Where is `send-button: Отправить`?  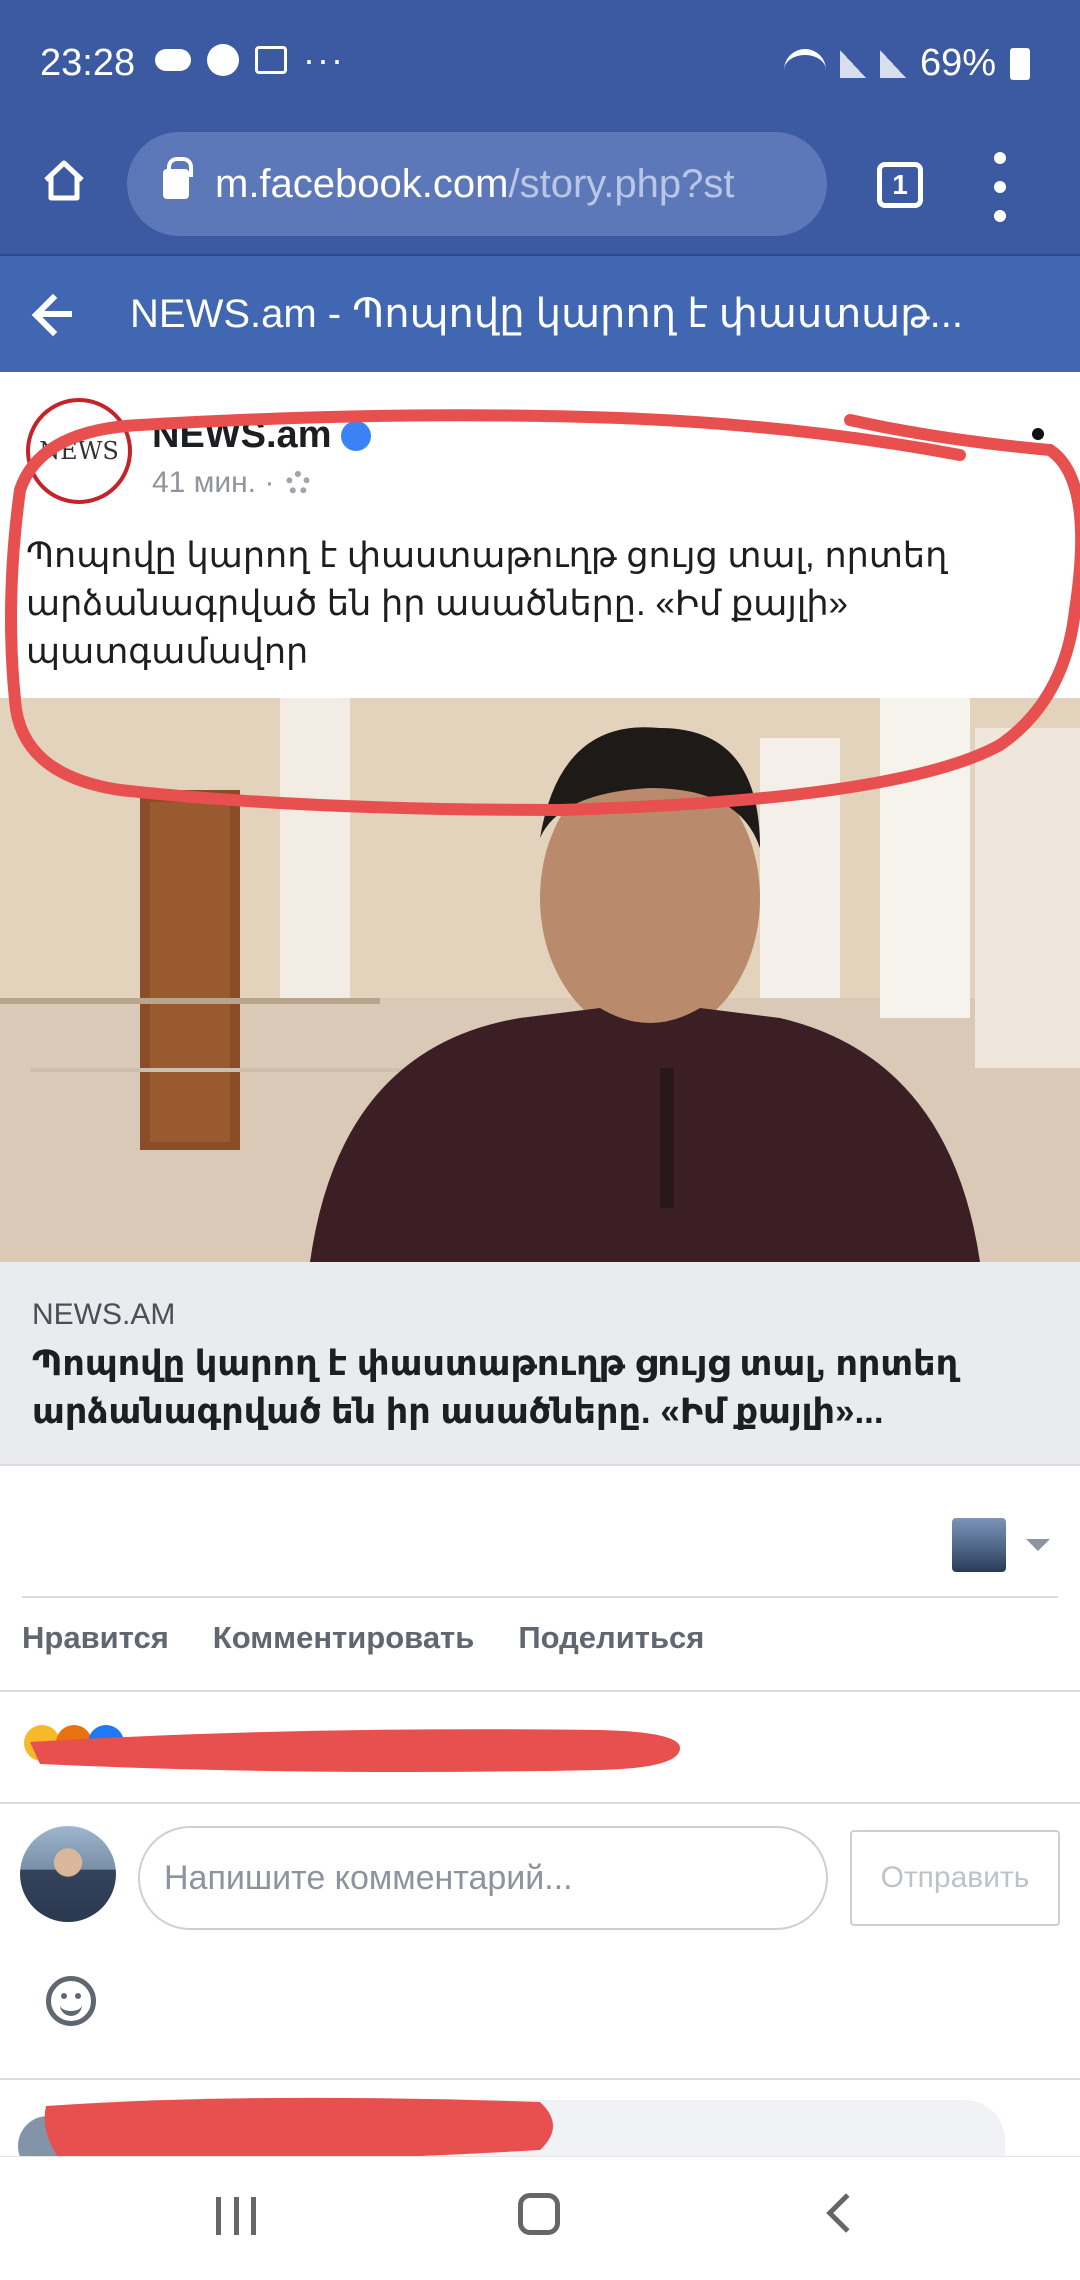 send-button: Отправить is located at coordinates (955, 1878).